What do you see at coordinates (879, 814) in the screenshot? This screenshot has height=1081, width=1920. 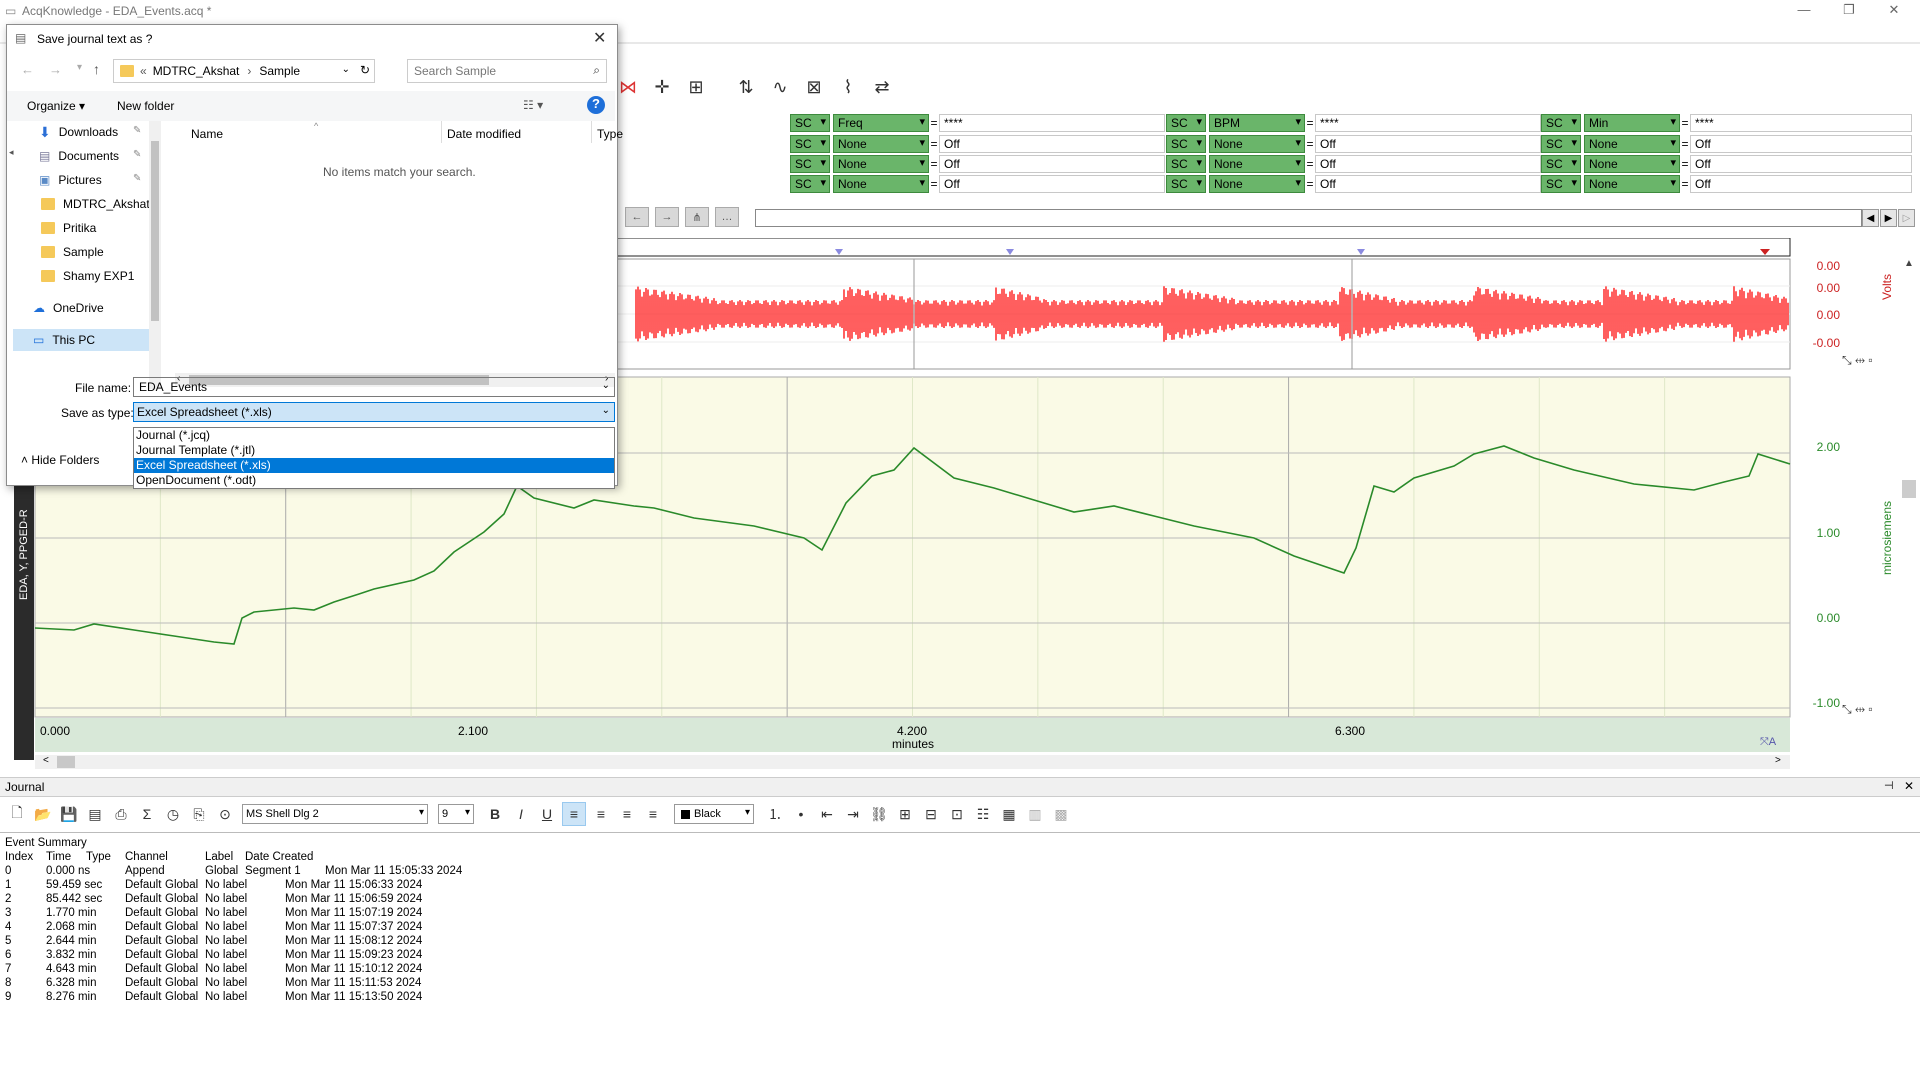 I see `link-icon: ⛓` at bounding box center [879, 814].